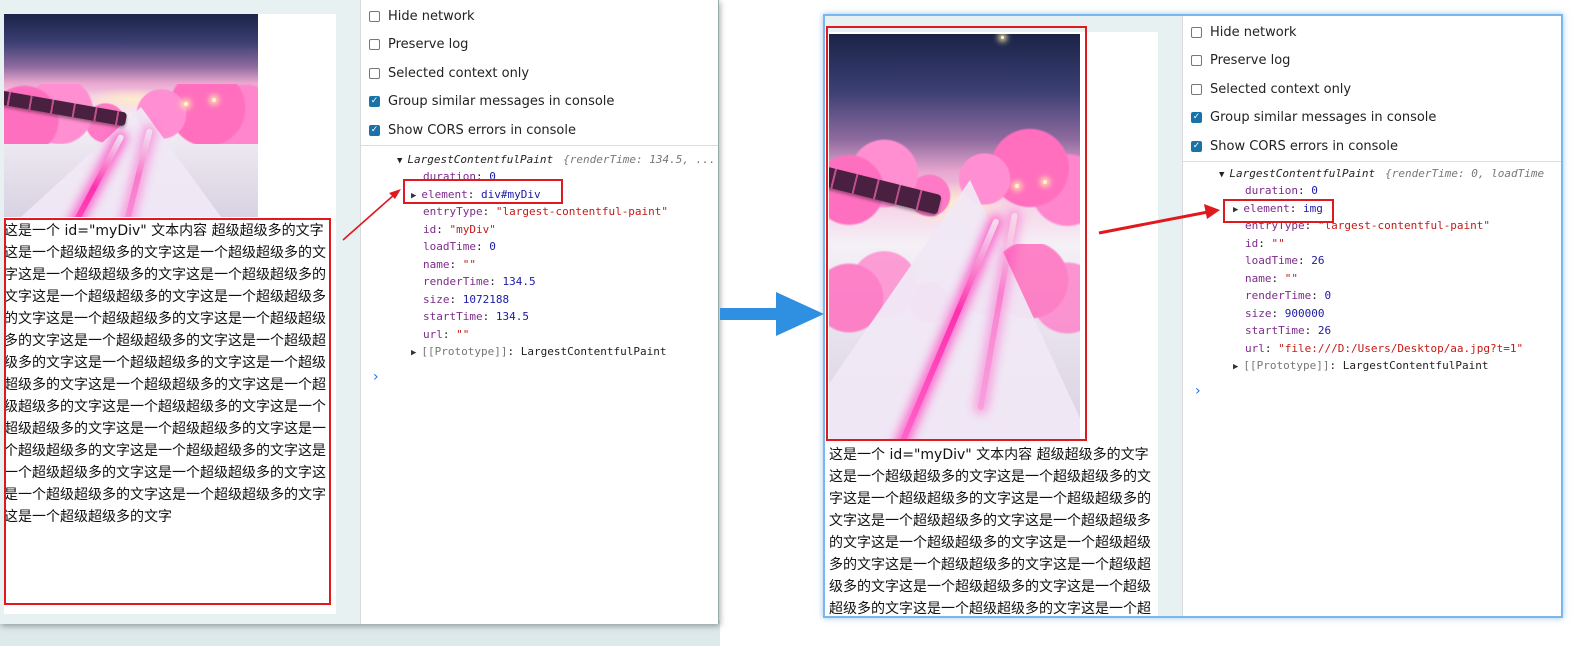 The image size is (1578, 646). I want to click on blue-arrow-head, so click(800, 314).